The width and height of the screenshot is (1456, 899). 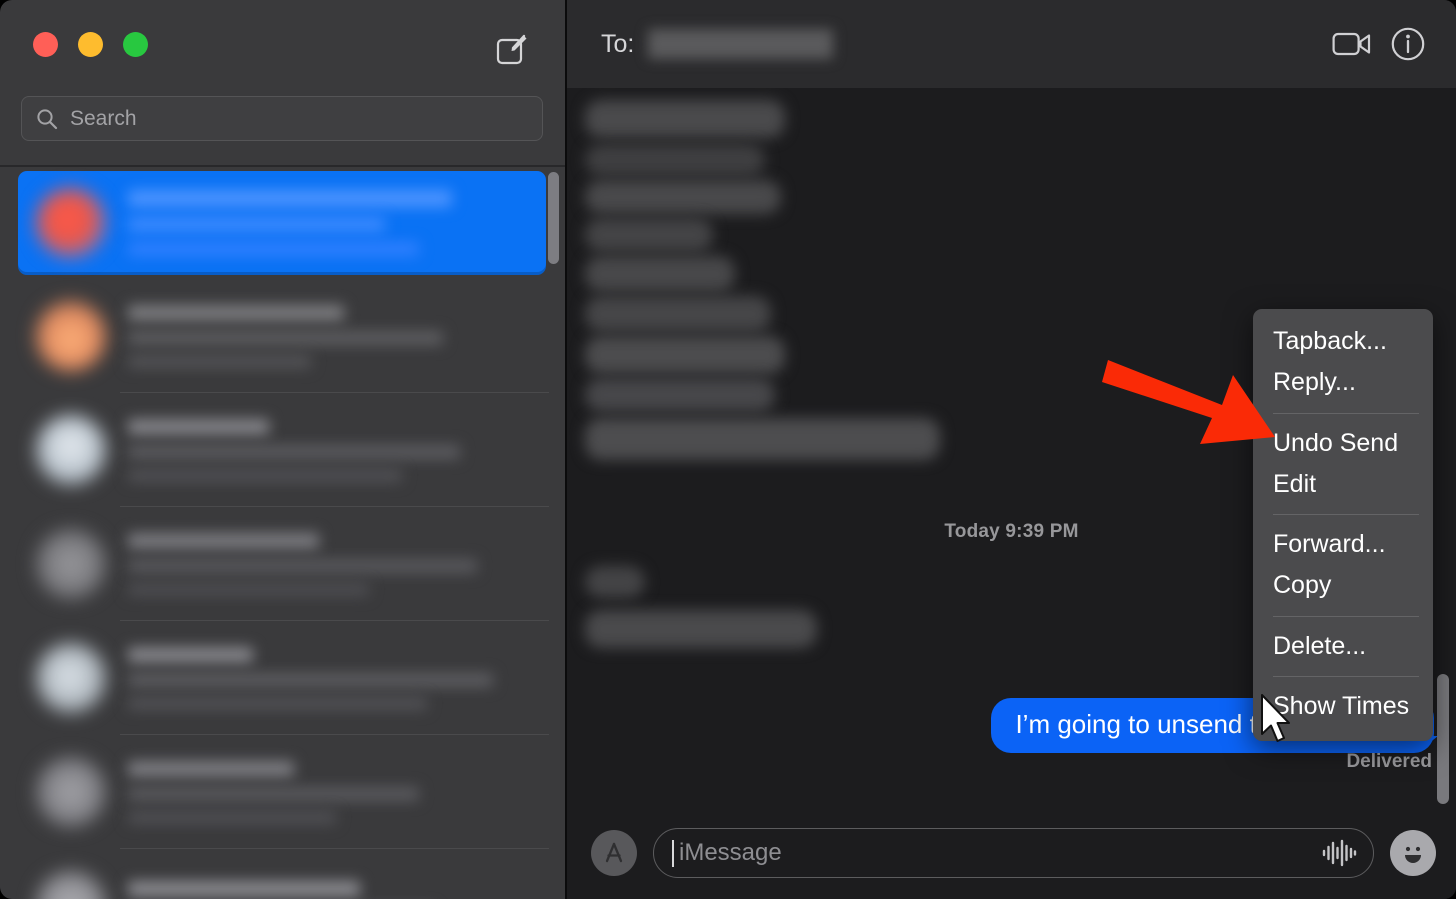 I want to click on to-label: To:, so click(x=618, y=43).